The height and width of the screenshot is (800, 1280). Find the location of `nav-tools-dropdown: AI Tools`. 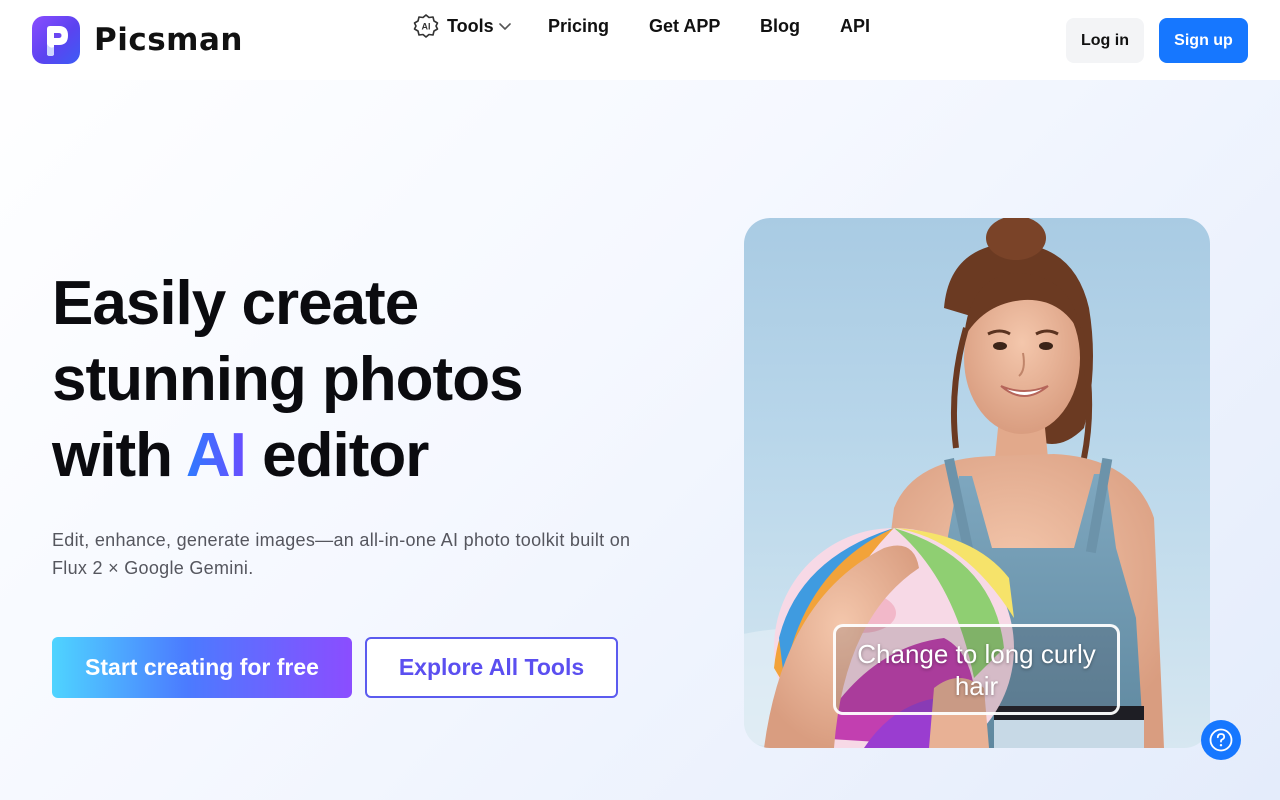

nav-tools-dropdown: AI Tools is located at coordinates (463, 26).